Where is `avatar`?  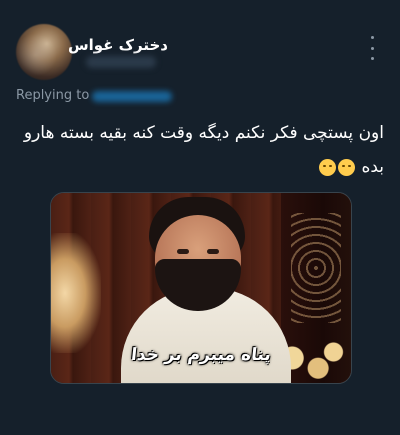 avatar is located at coordinates (44, 52).